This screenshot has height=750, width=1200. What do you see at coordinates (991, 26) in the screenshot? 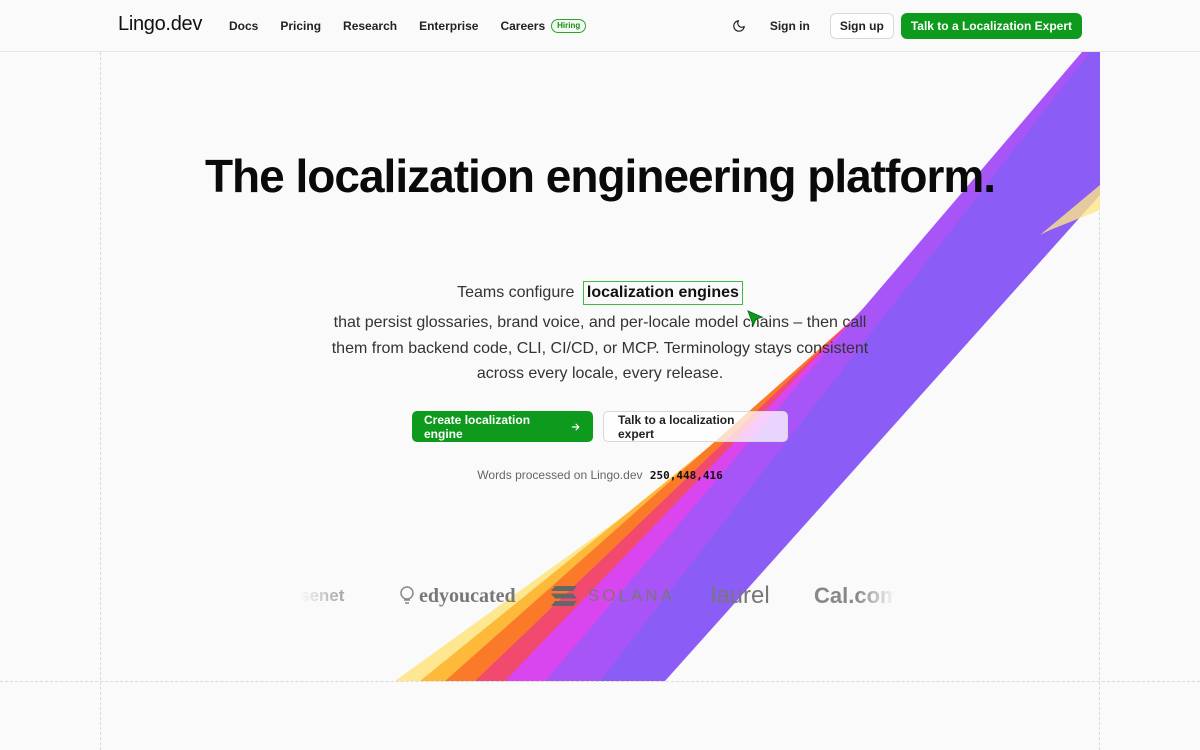
I see `talk-to-expert-button: Talk to a Localization Expert` at bounding box center [991, 26].